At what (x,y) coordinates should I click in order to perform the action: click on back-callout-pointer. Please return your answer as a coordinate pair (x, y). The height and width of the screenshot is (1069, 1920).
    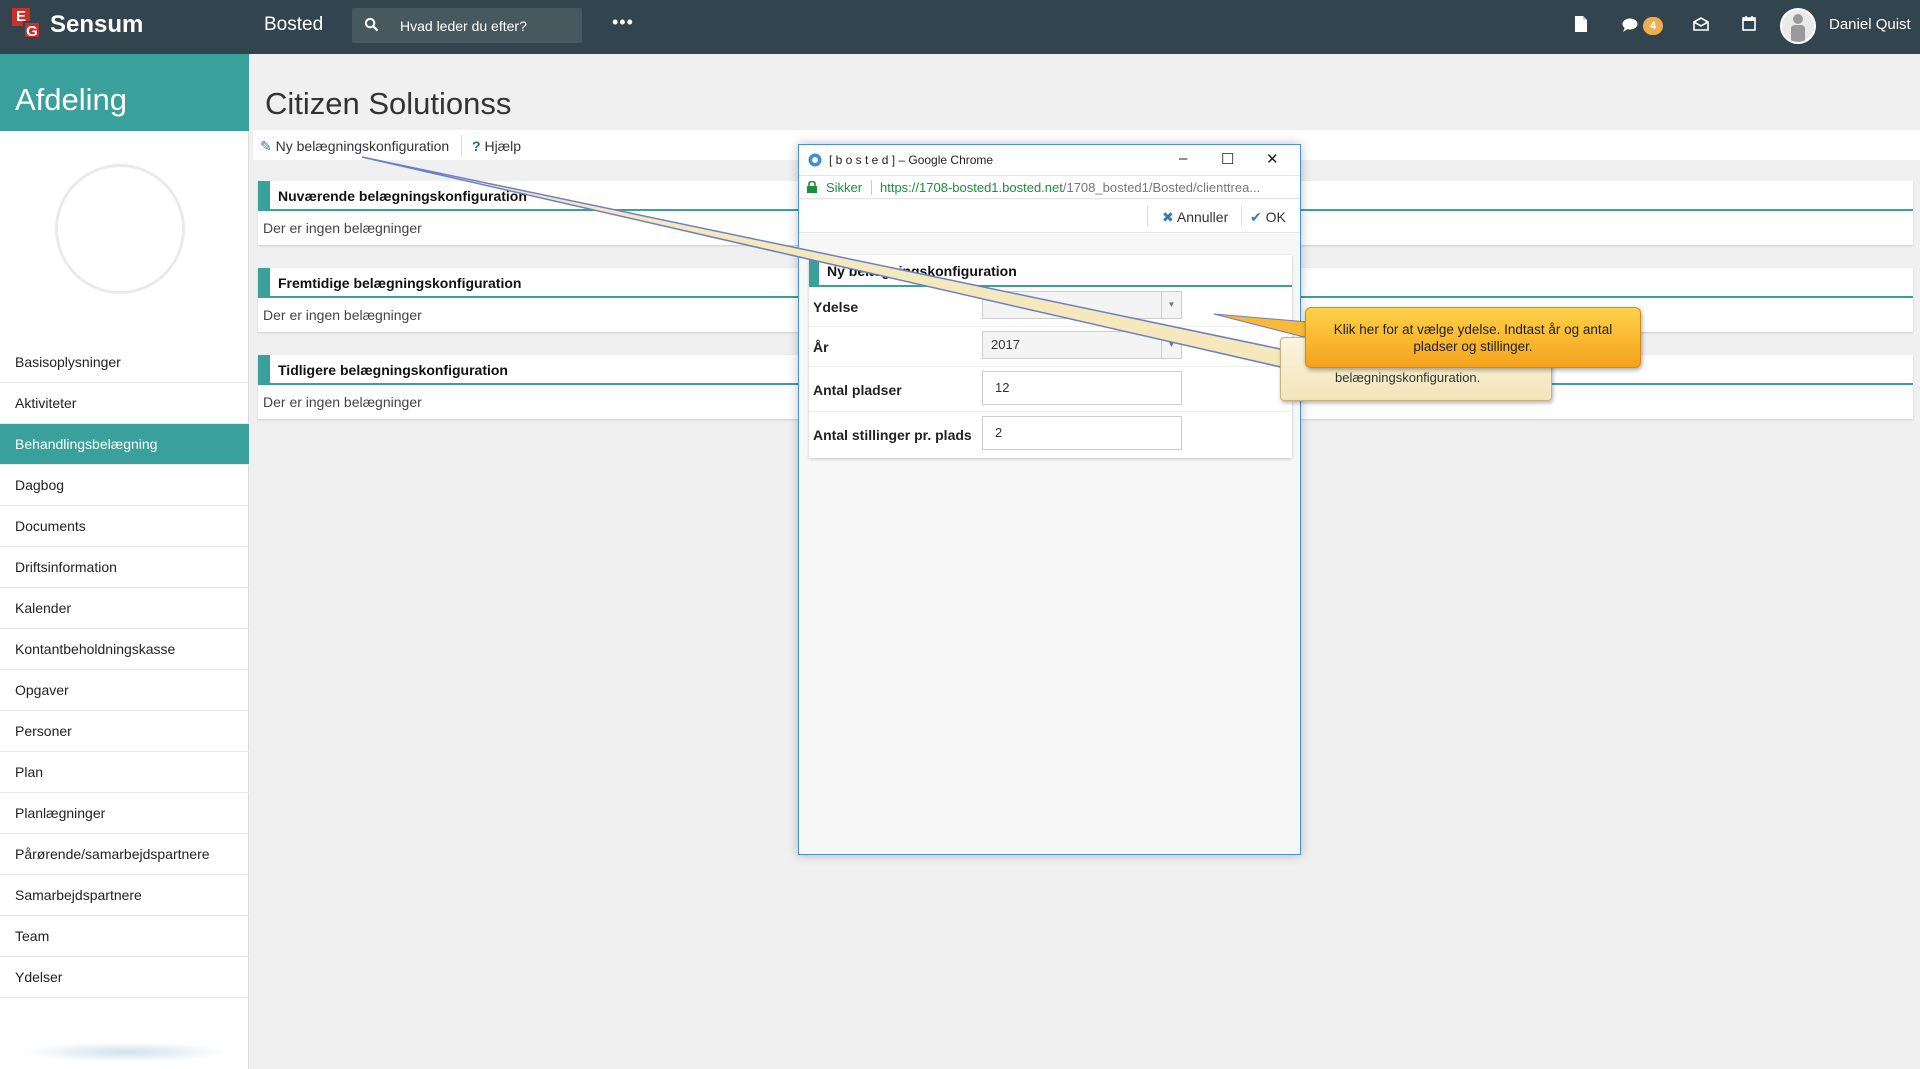
    Looking at the image, I should click on (823, 262).